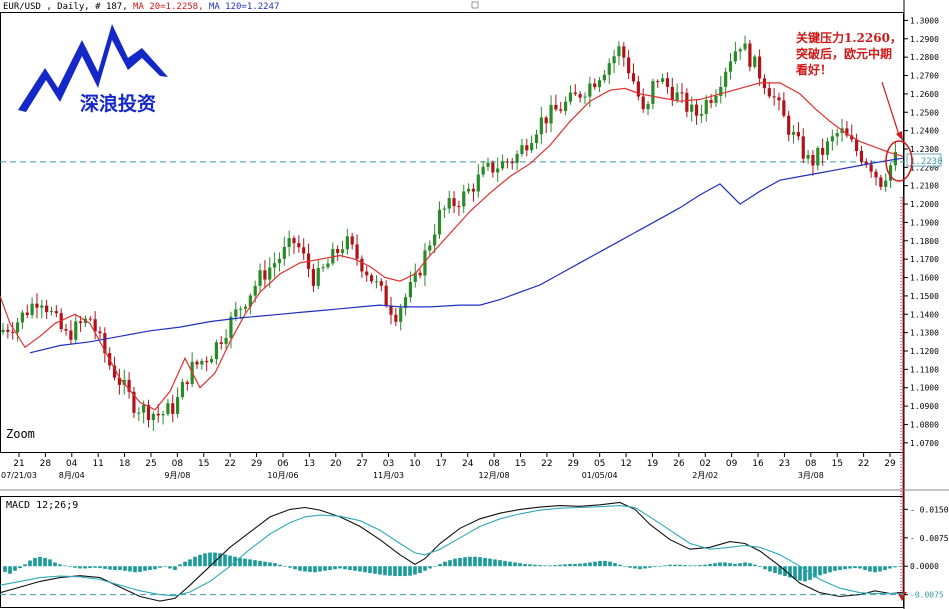  Describe the element at coordinates (46, 464) in the screenshot. I see `x-tick-label: 28` at that location.